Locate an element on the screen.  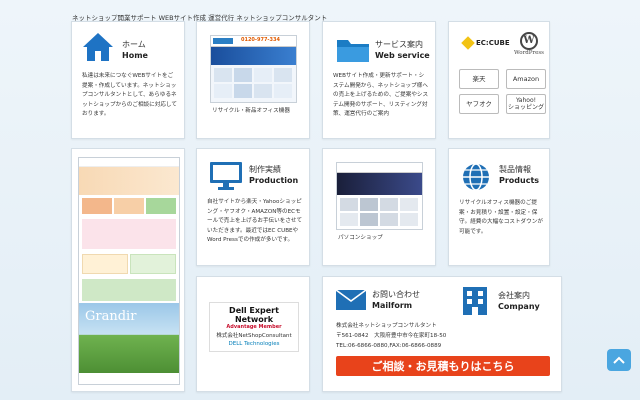
products-title-en: Products is located at coordinates (519, 180).